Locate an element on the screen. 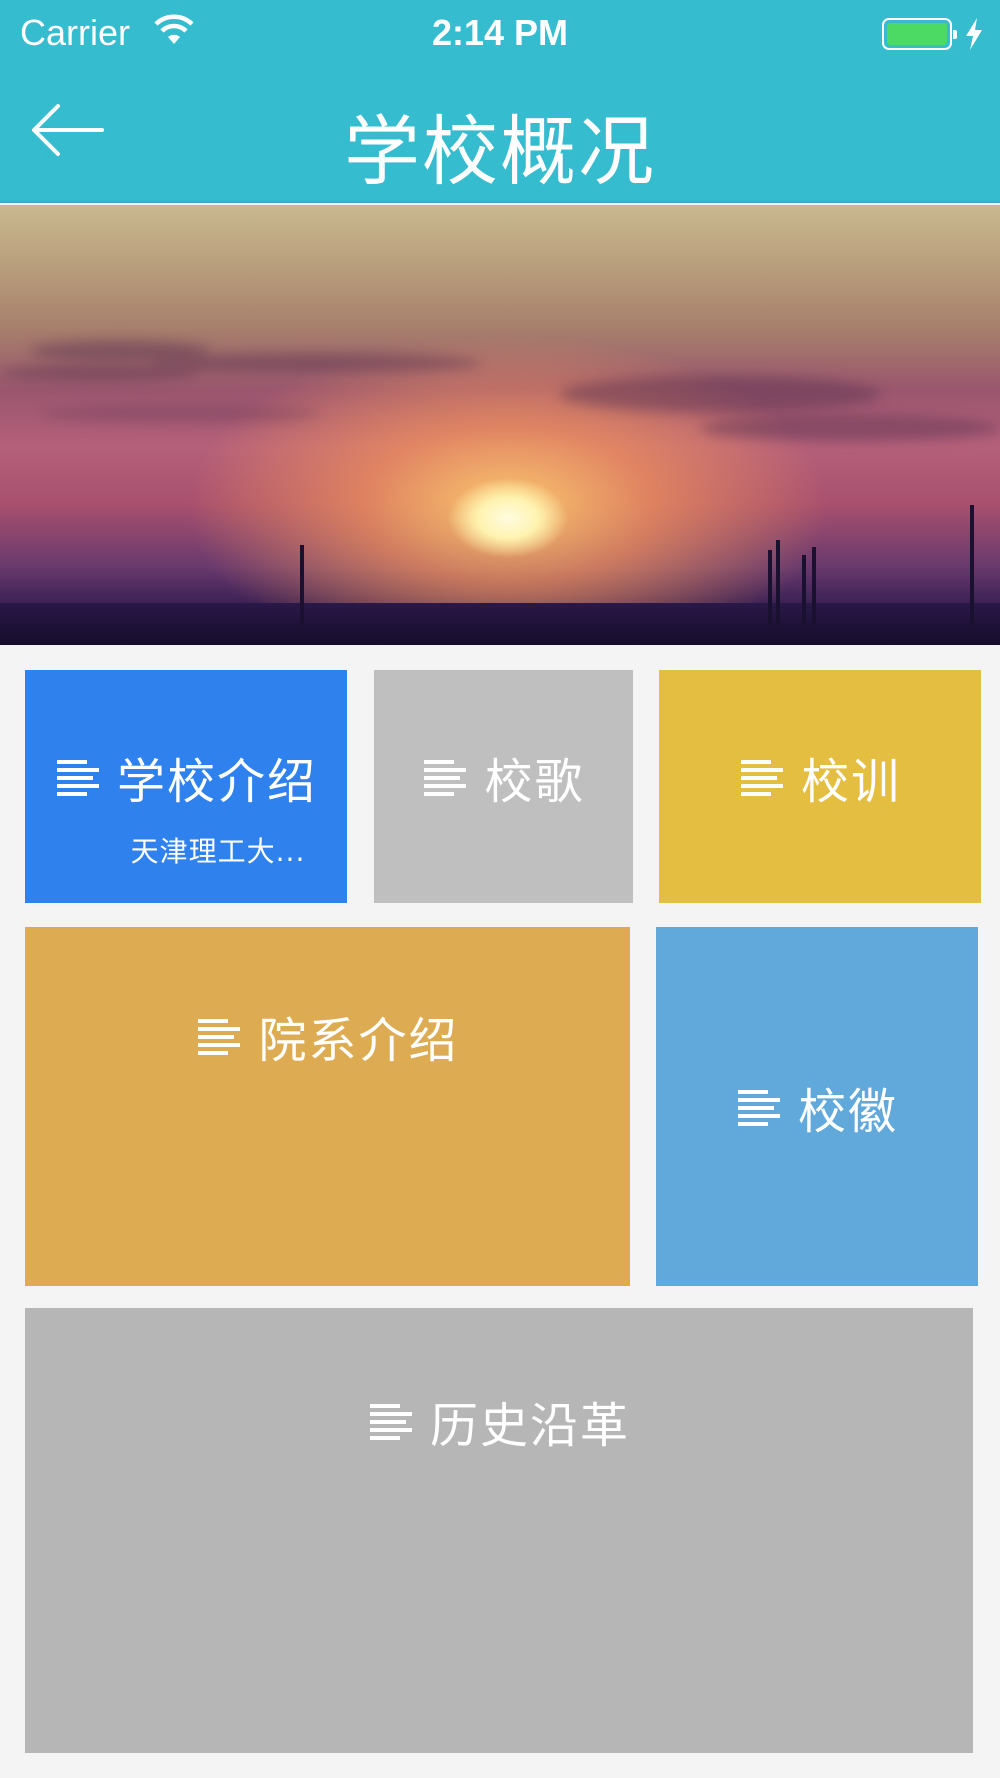 The width and height of the screenshot is (1000, 1778). tile-label: 校歌 is located at coordinates (534, 782).